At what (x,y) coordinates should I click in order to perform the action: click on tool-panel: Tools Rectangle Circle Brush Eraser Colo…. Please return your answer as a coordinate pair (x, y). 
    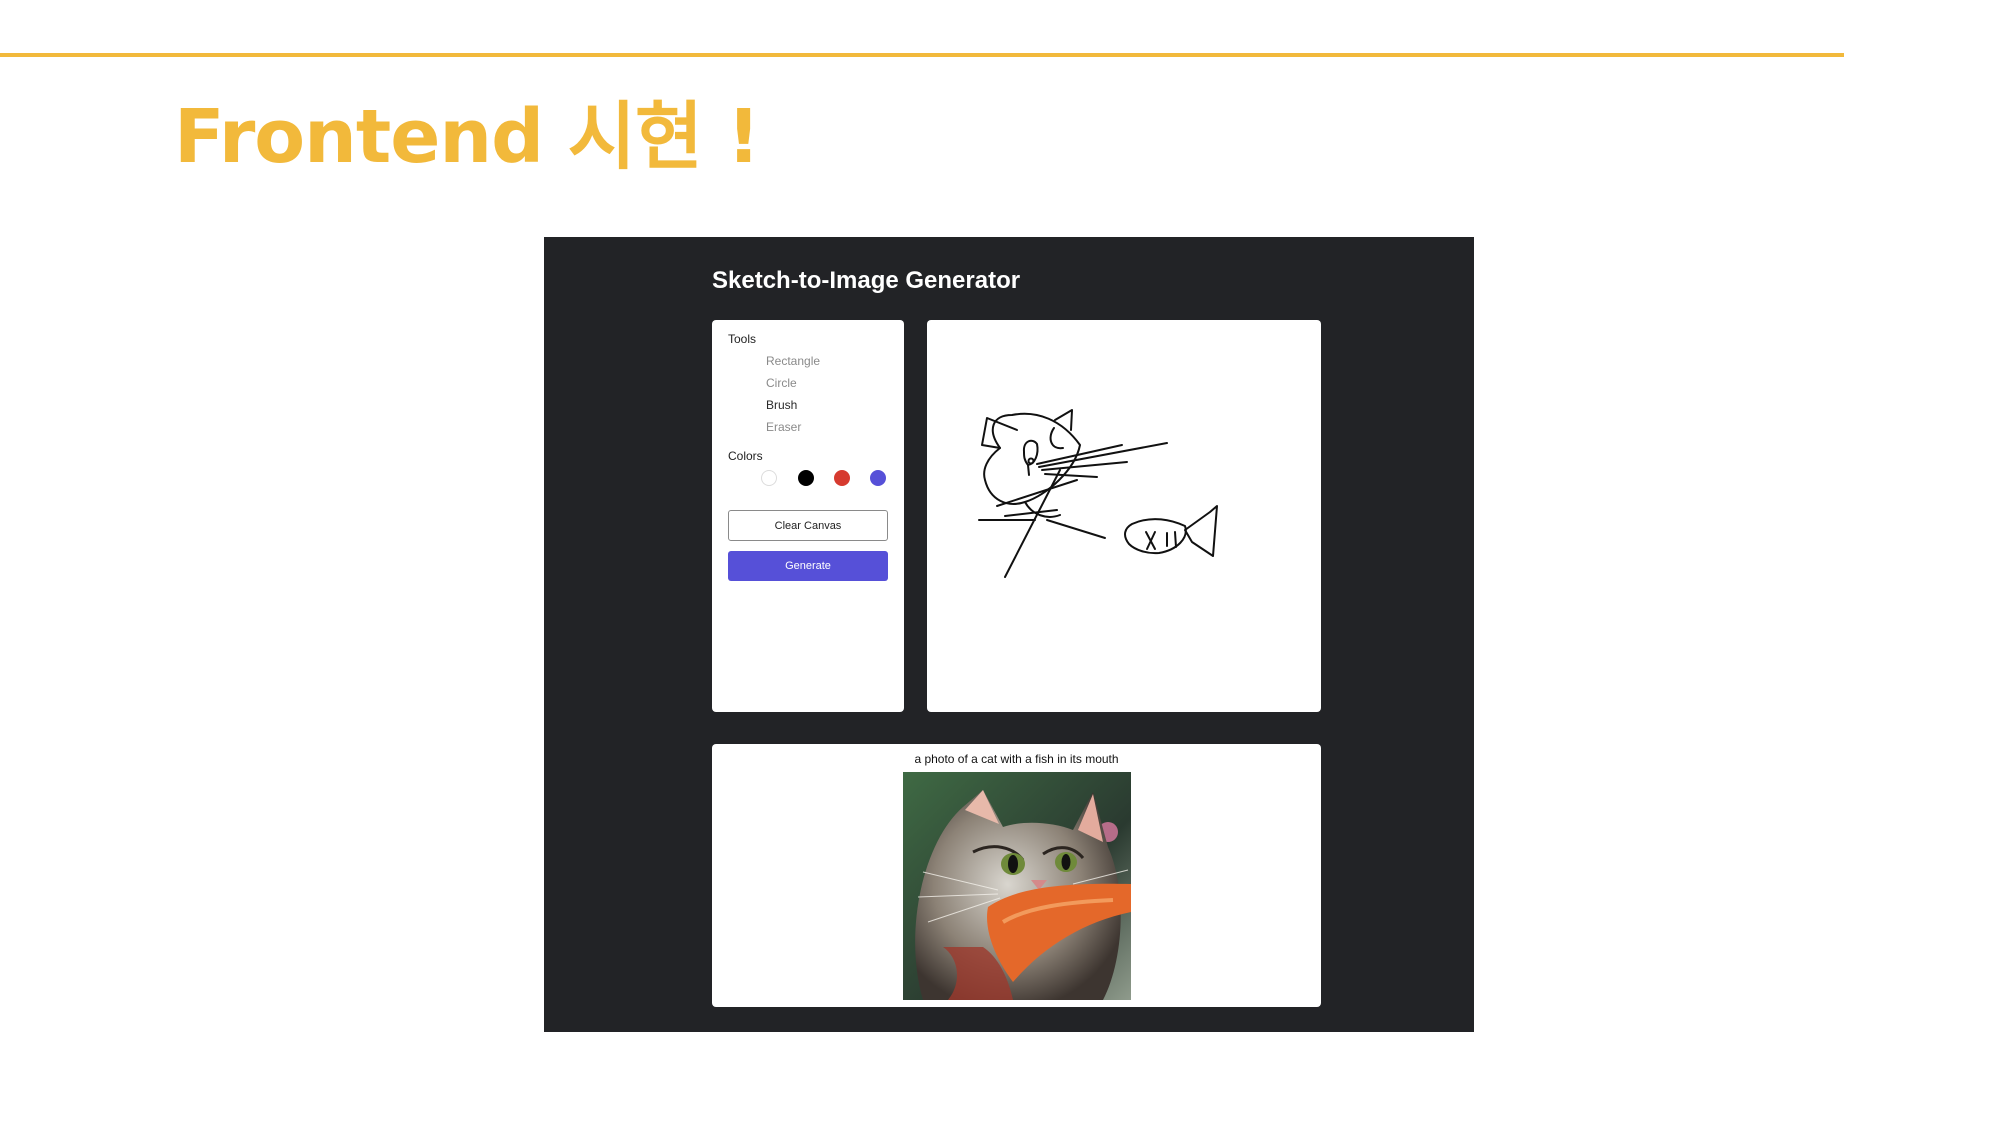
    Looking at the image, I should click on (808, 516).